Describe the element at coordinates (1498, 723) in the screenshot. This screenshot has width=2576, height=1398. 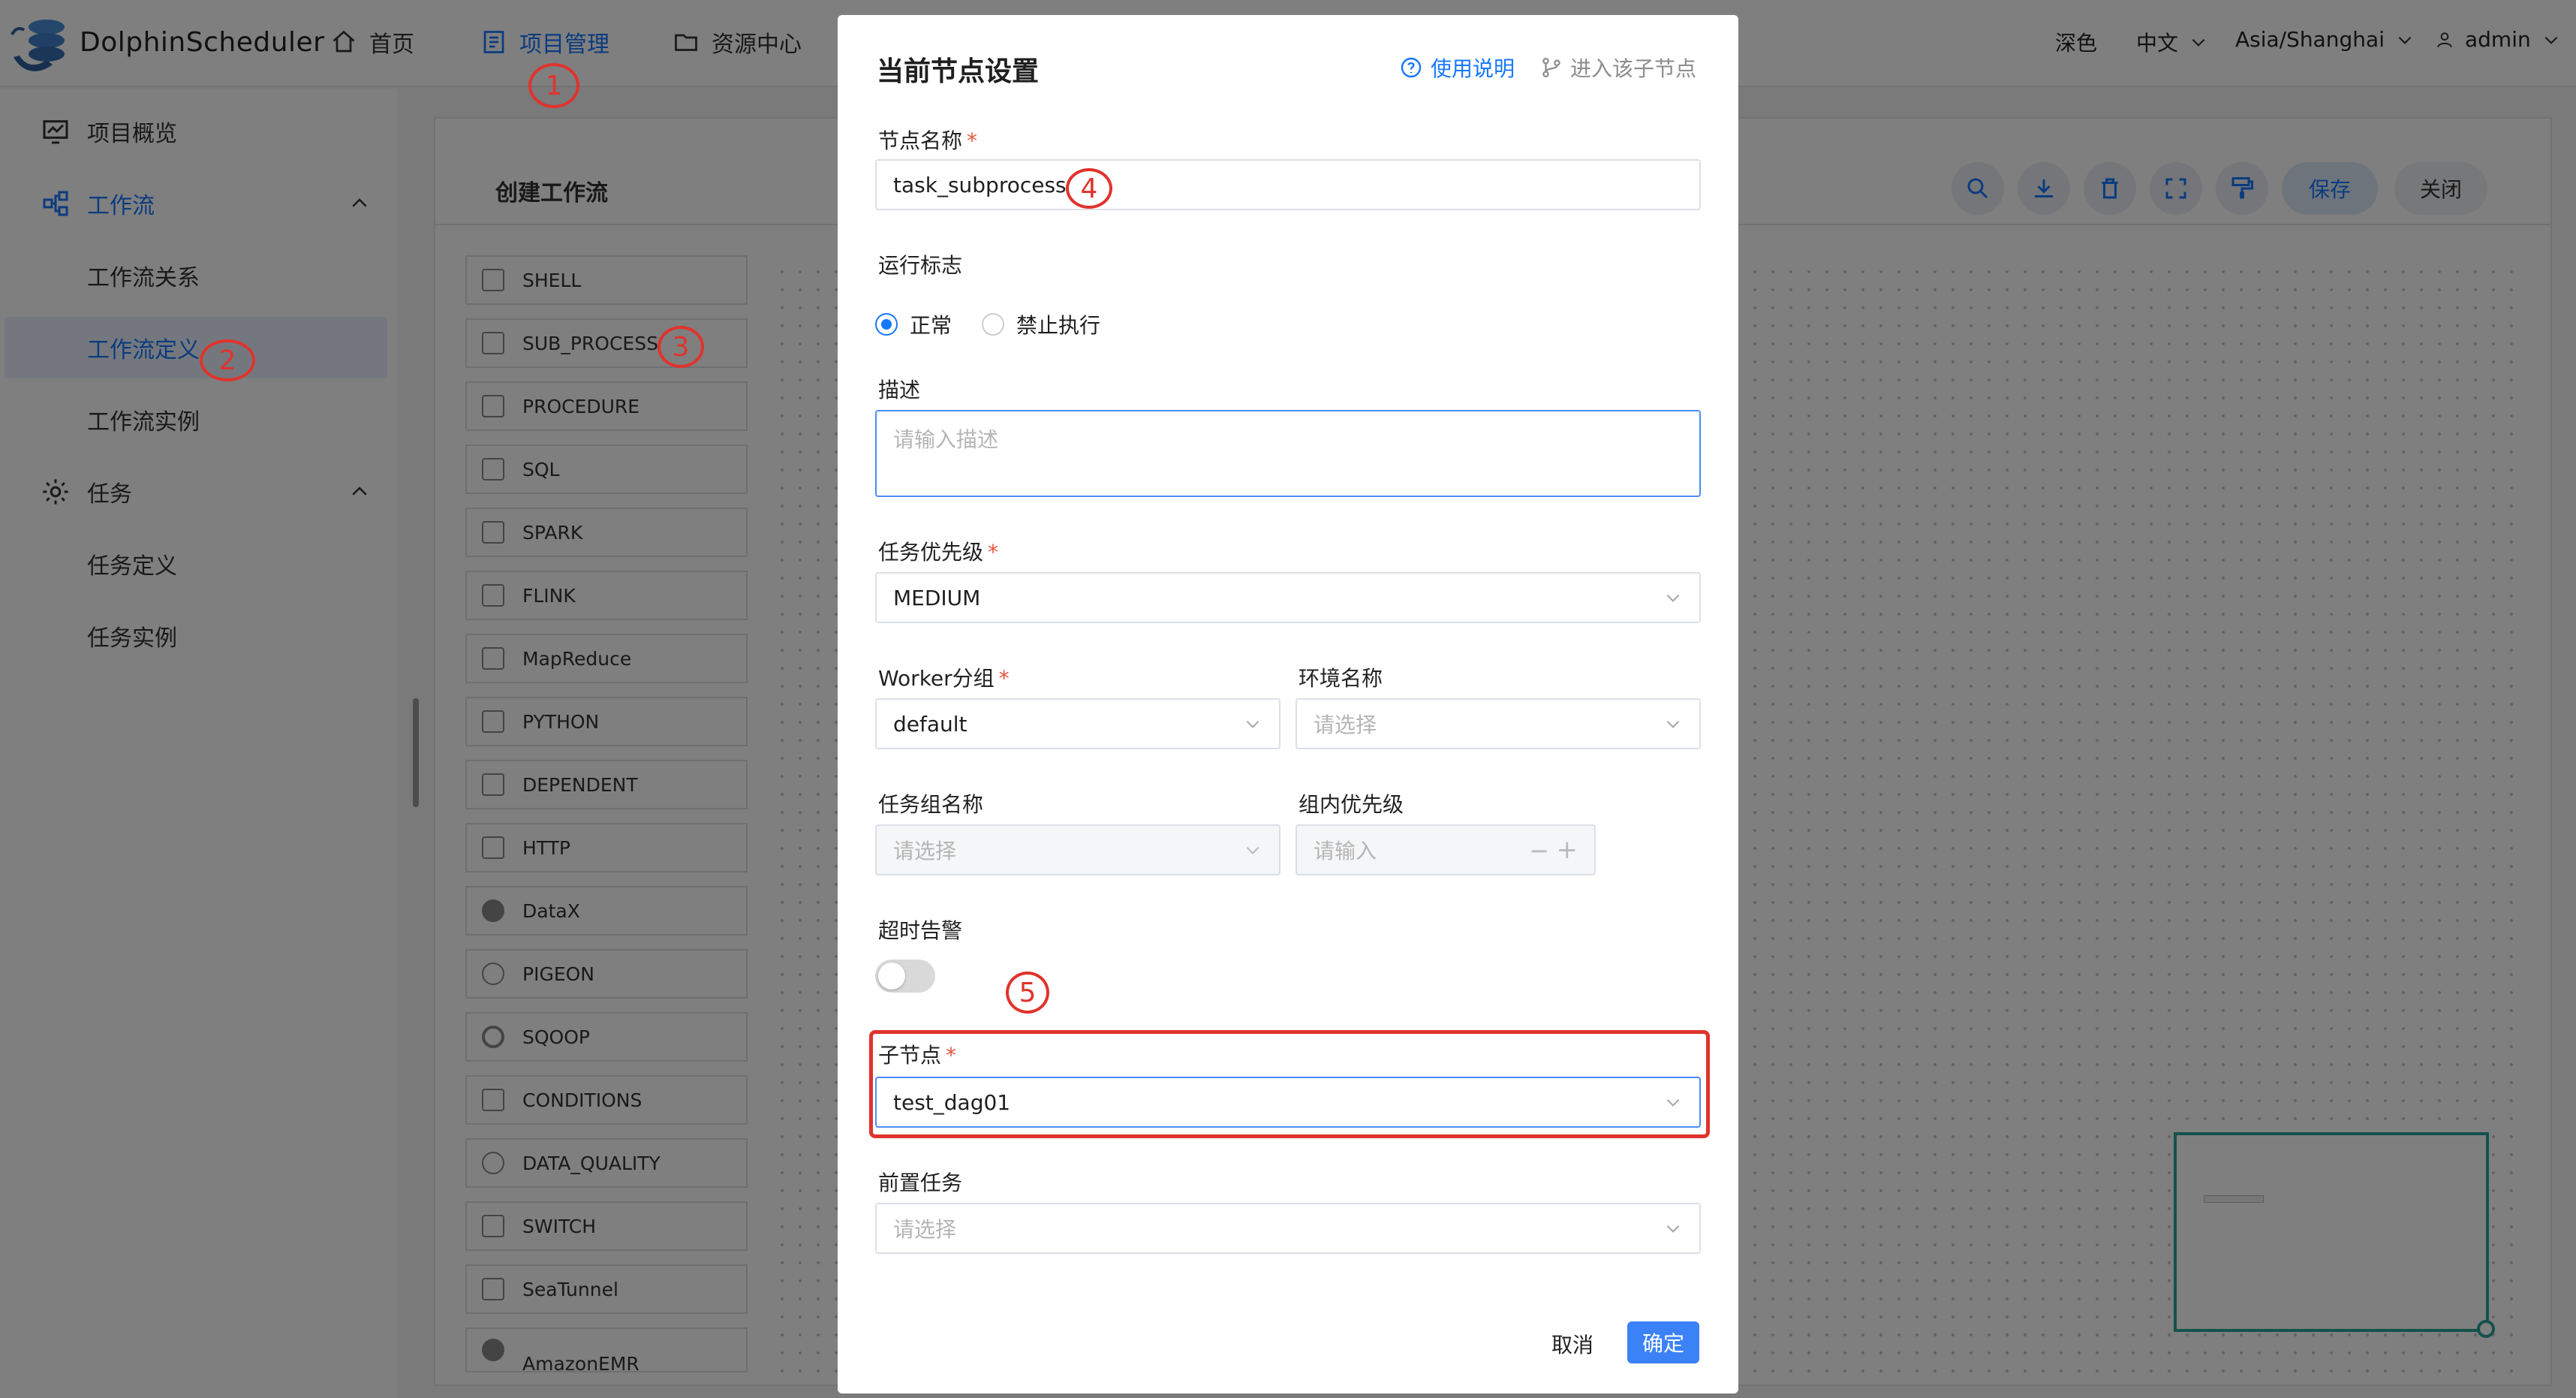
I see `environment-select: 请选择` at that location.